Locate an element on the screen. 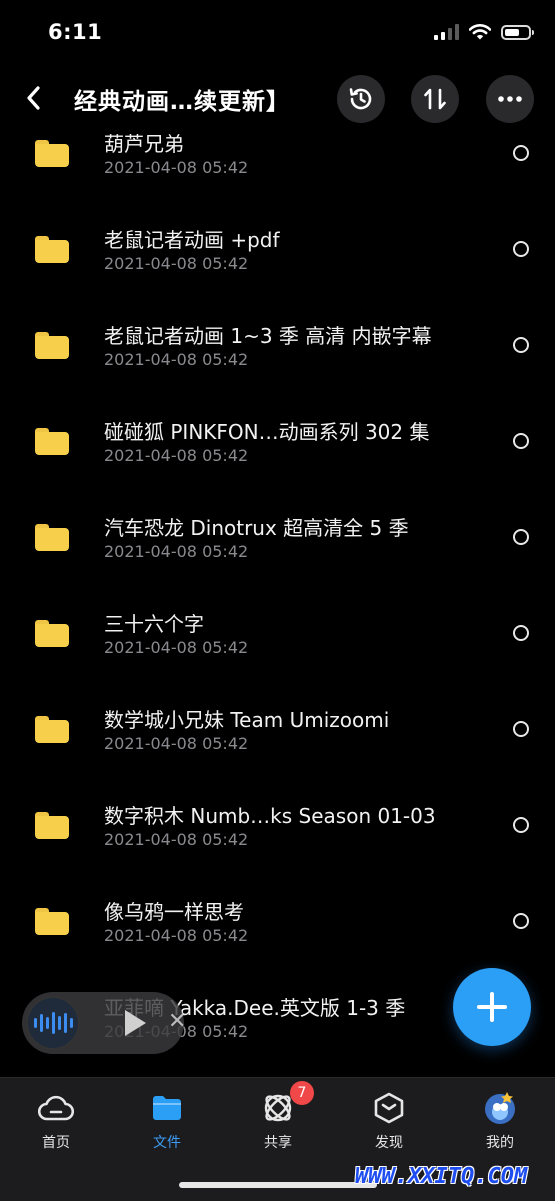 Image resolution: width=555 pixels, height=1201 pixels. discover-cube-icon is located at coordinates (389, 1108).